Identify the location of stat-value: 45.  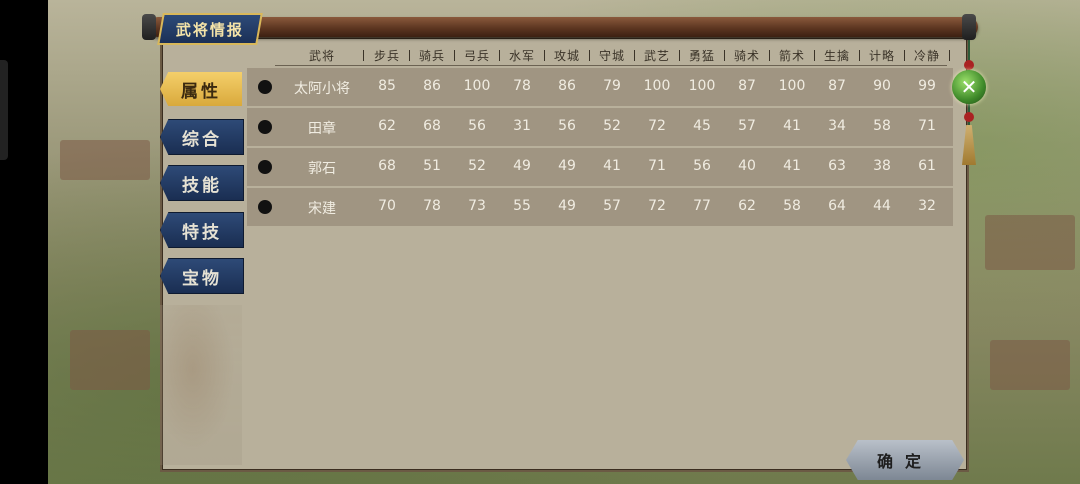
(702, 126).